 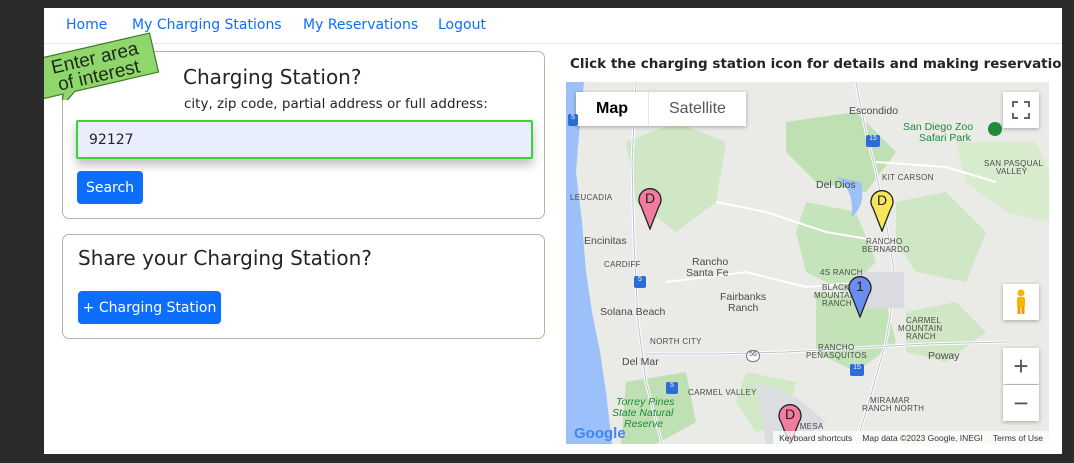 I want to click on place-solana-beach: Solana Beach, so click(x=633, y=312).